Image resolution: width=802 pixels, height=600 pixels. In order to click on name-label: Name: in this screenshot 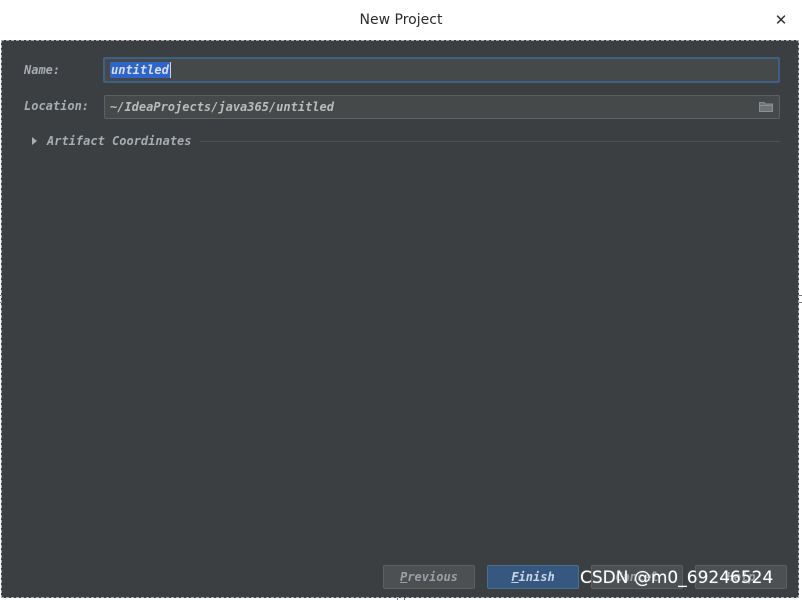, I will do `click(42, 70)`.